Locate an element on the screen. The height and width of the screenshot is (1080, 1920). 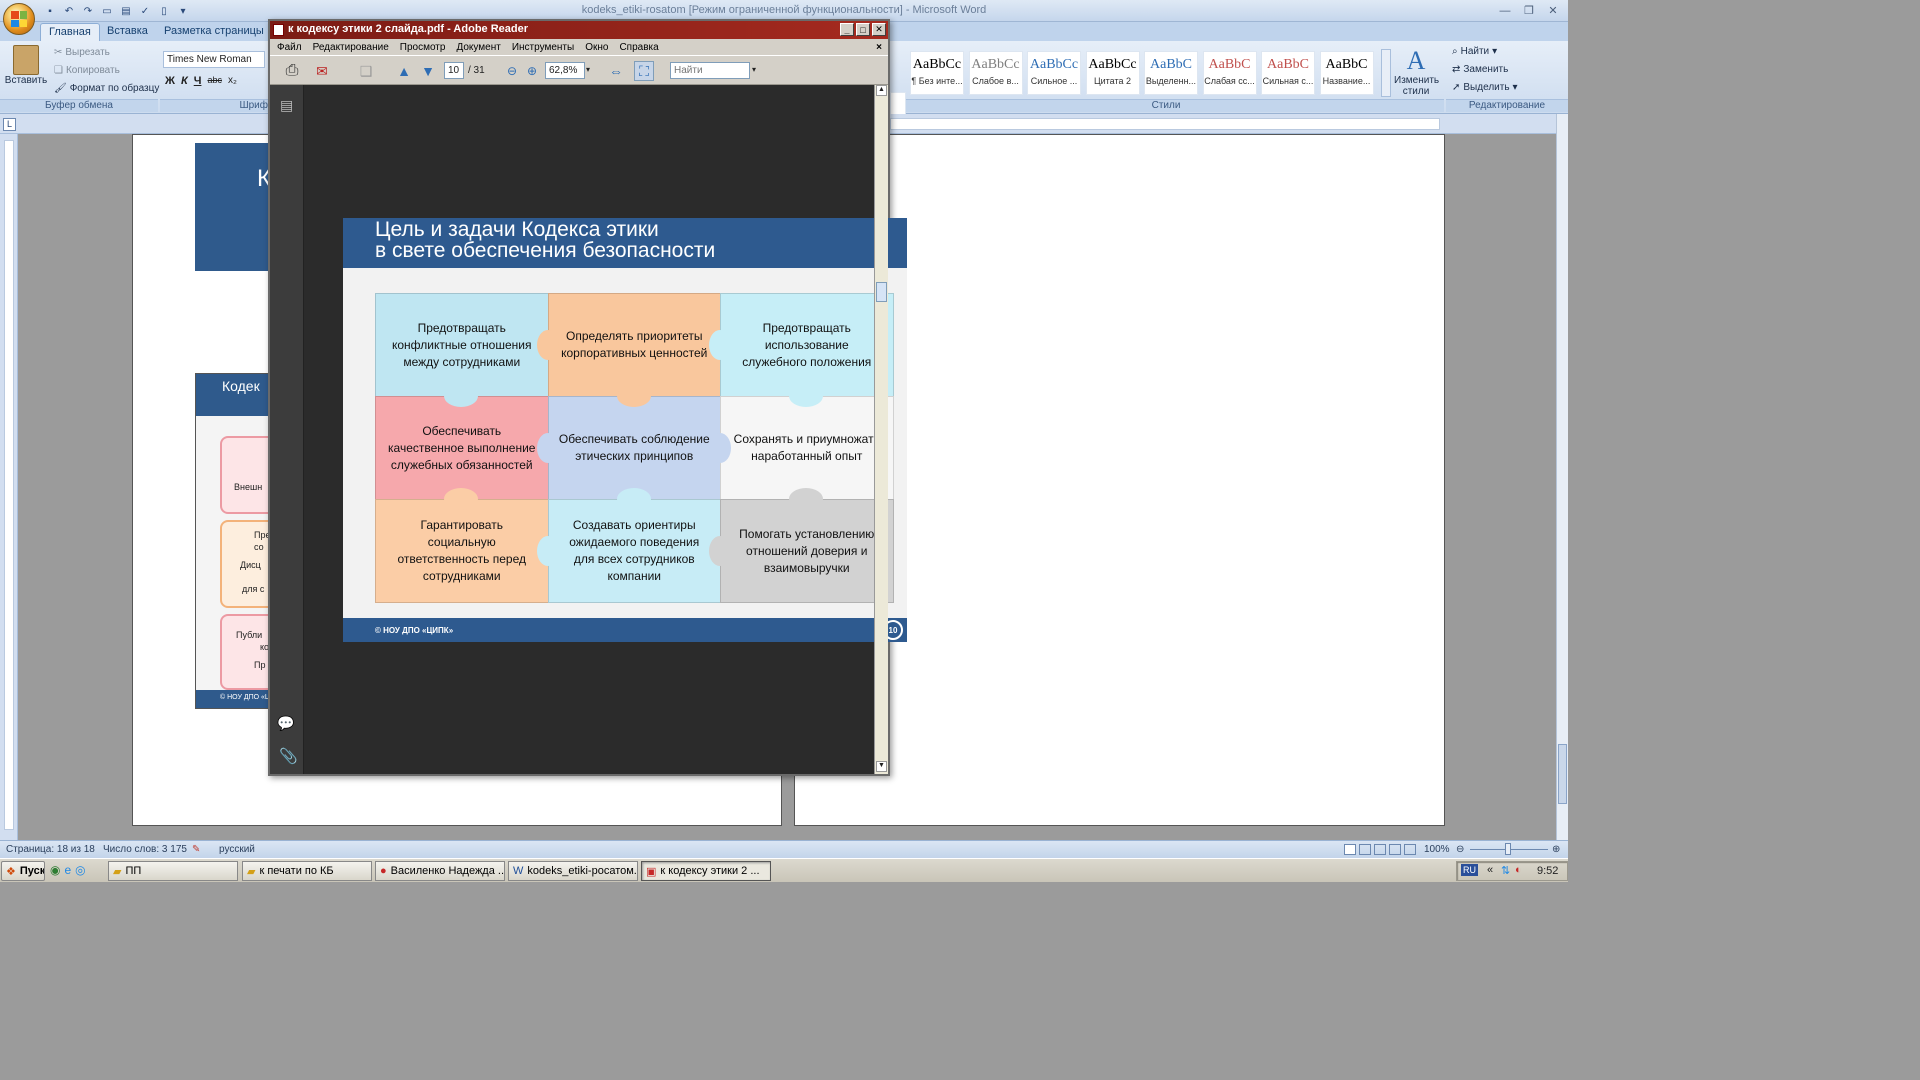
bold-icon: Ж is located at coordinates (170, 81).